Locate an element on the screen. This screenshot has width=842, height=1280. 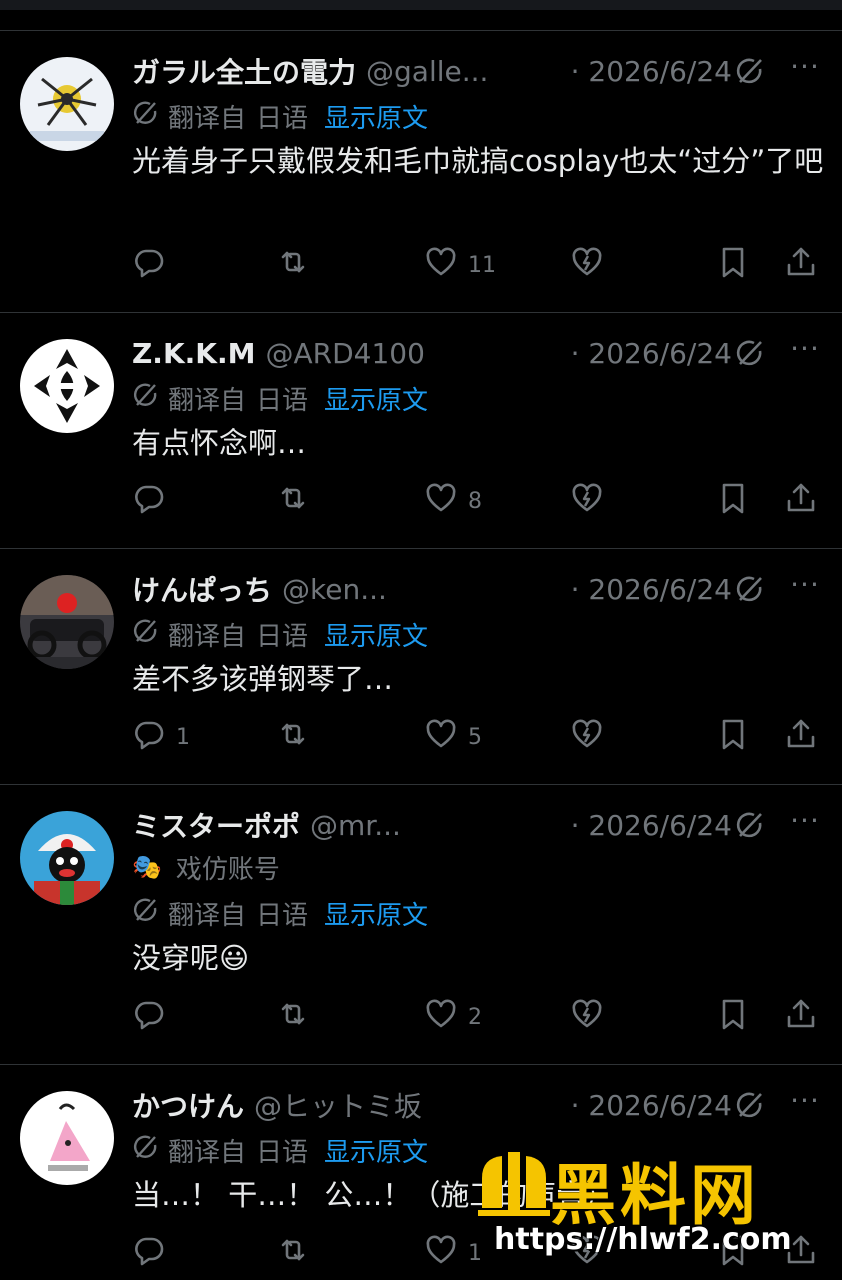
user-name: ガラル全土の電力 is located at coordinates (244, 71).